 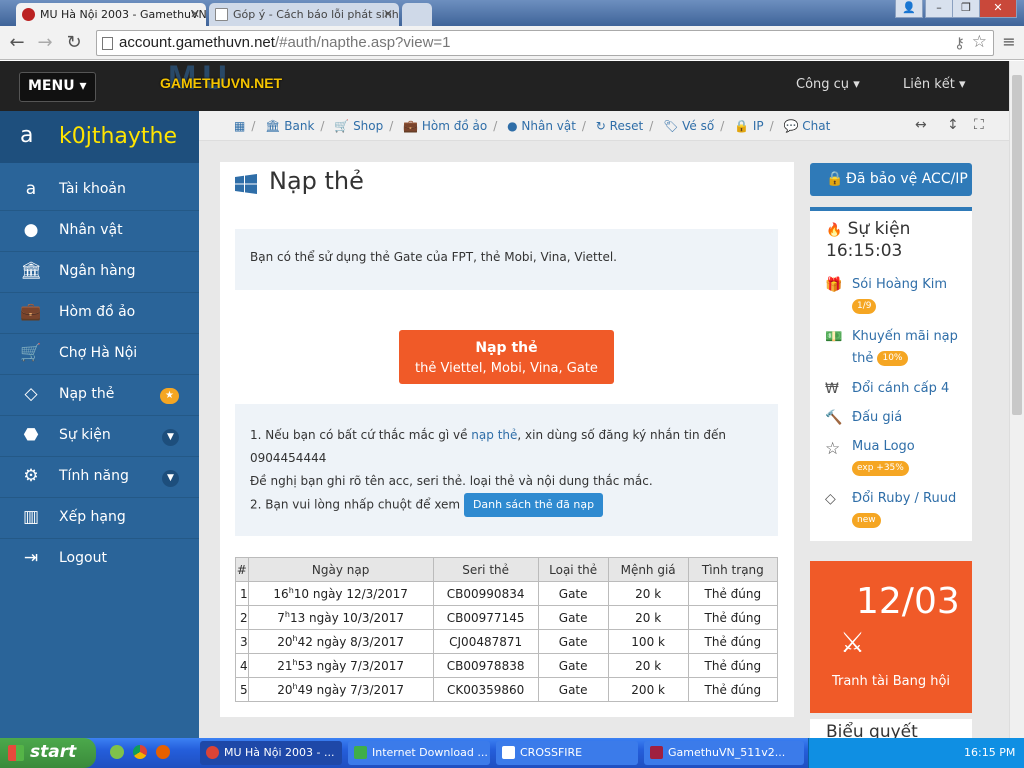 What do you see at coordinates (939, 9) in the screenshot?
I see `minimize-icon: –` at bounding box center [939, 9].